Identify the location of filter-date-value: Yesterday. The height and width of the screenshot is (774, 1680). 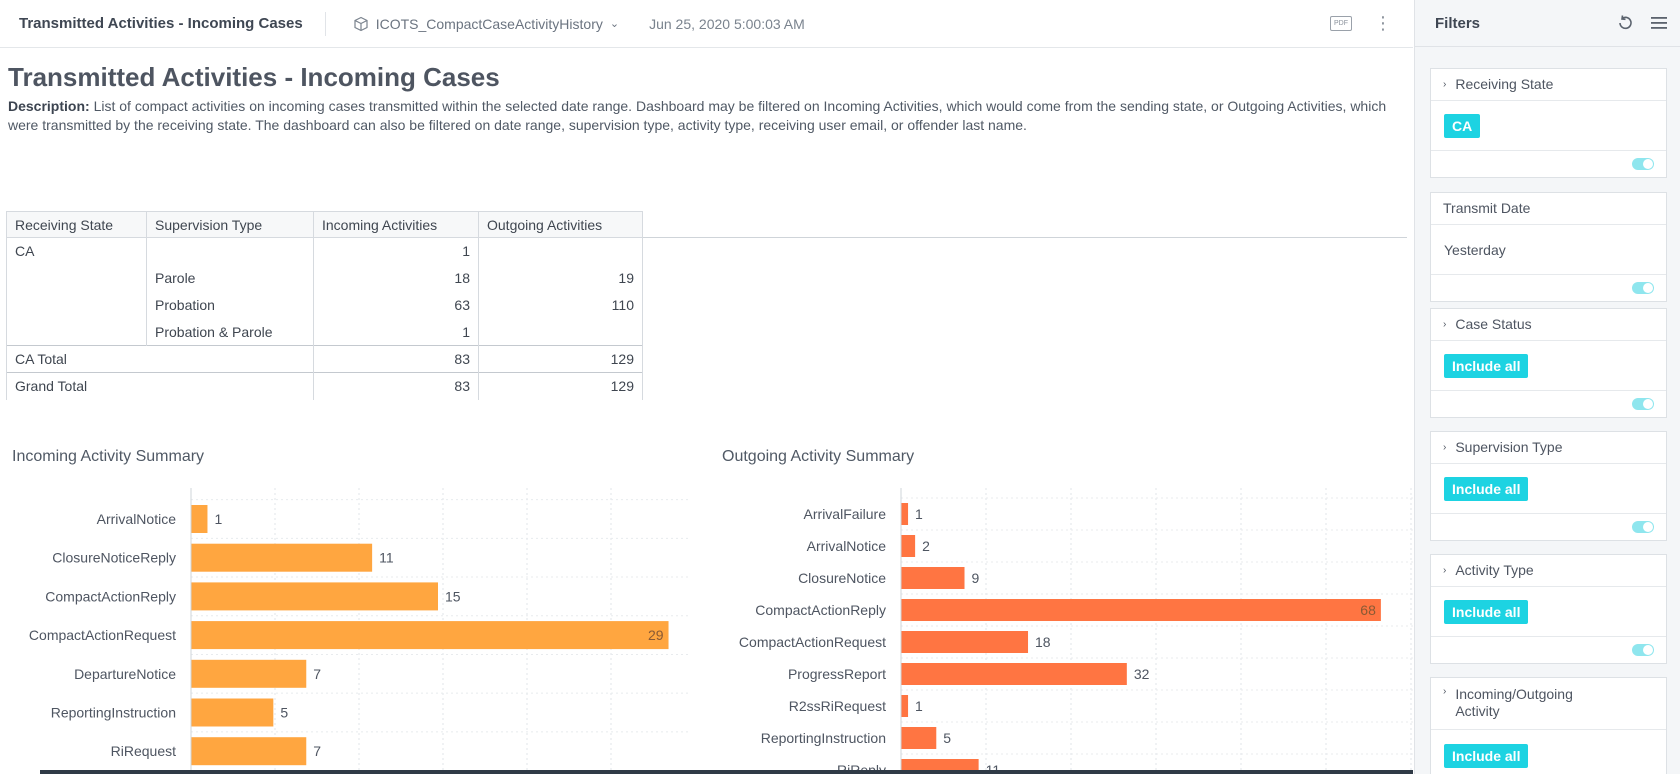
(1475, 250).